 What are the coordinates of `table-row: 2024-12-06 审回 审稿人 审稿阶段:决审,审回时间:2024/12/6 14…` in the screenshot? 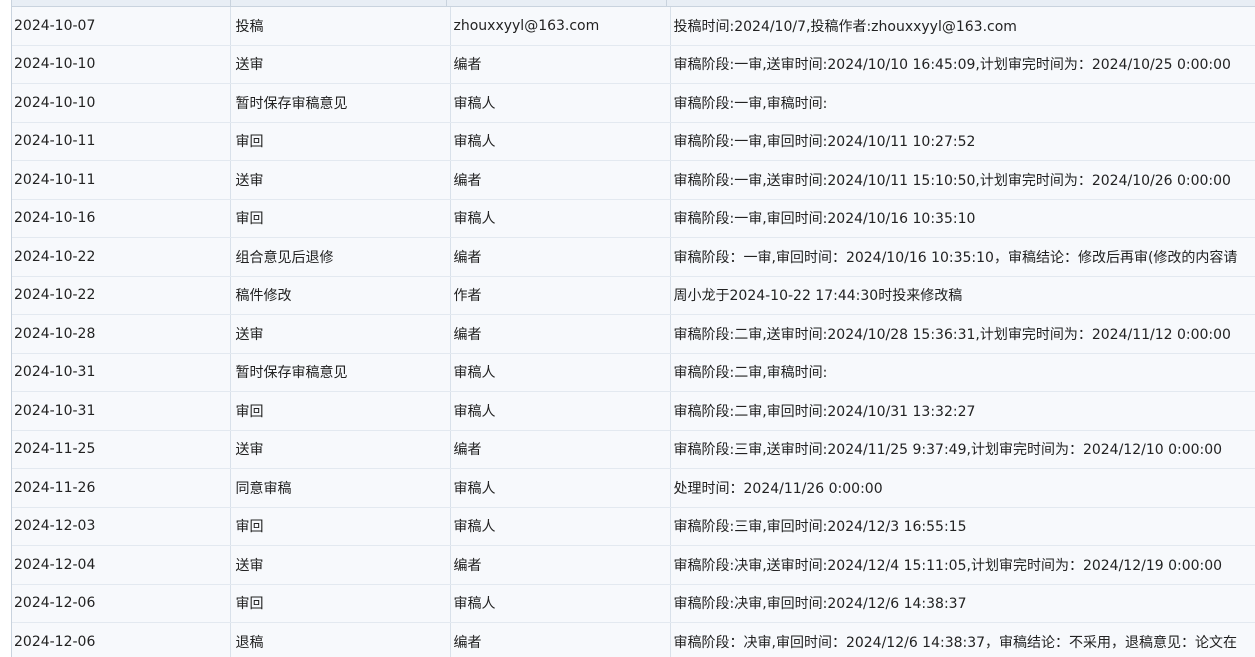 It's located at (633, 603).